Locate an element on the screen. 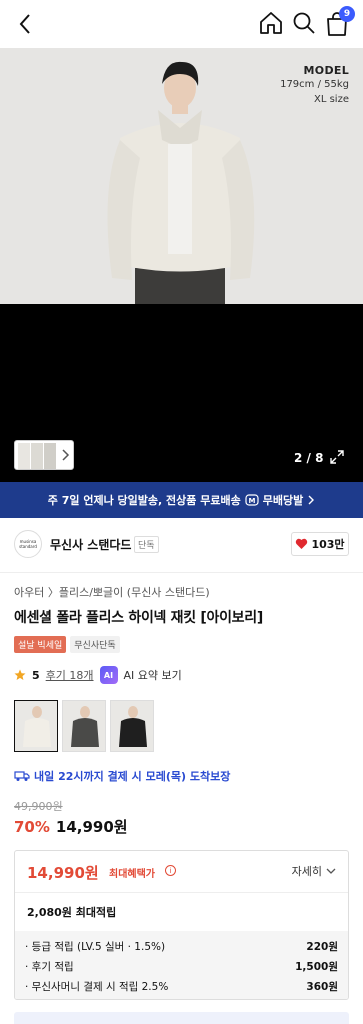 This screenshot has width=363, height=1024. delivery-badge-icon: M is located at coordinates (252, 500).